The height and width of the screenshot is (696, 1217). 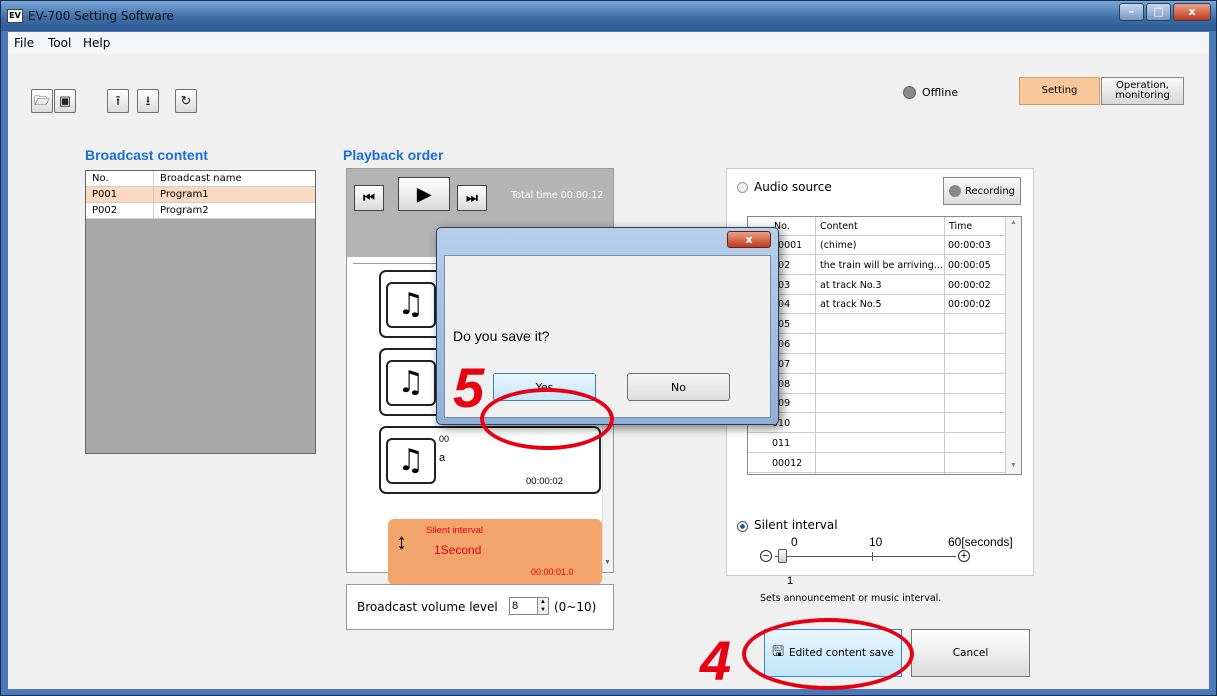 I want to click on slider-tick, so click(x=872, y=556).